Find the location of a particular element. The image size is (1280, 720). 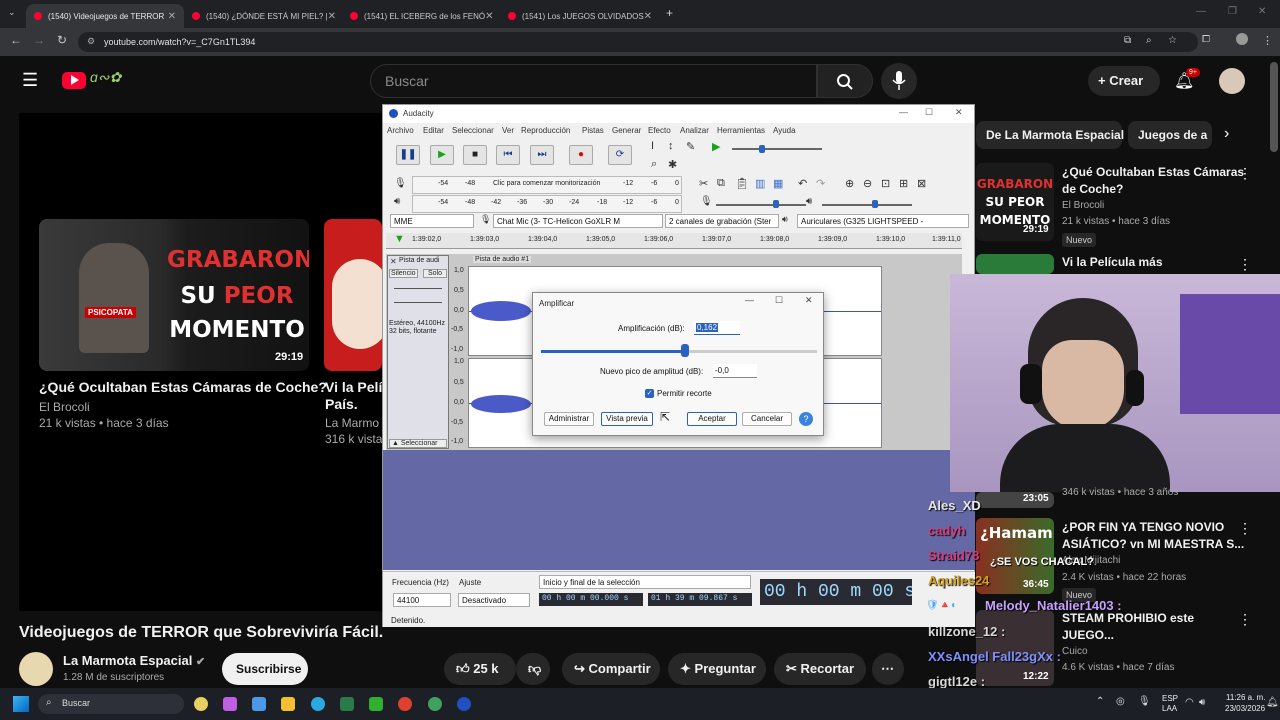

close-window-icon: ✕ is located at coordinates (1262, 11).